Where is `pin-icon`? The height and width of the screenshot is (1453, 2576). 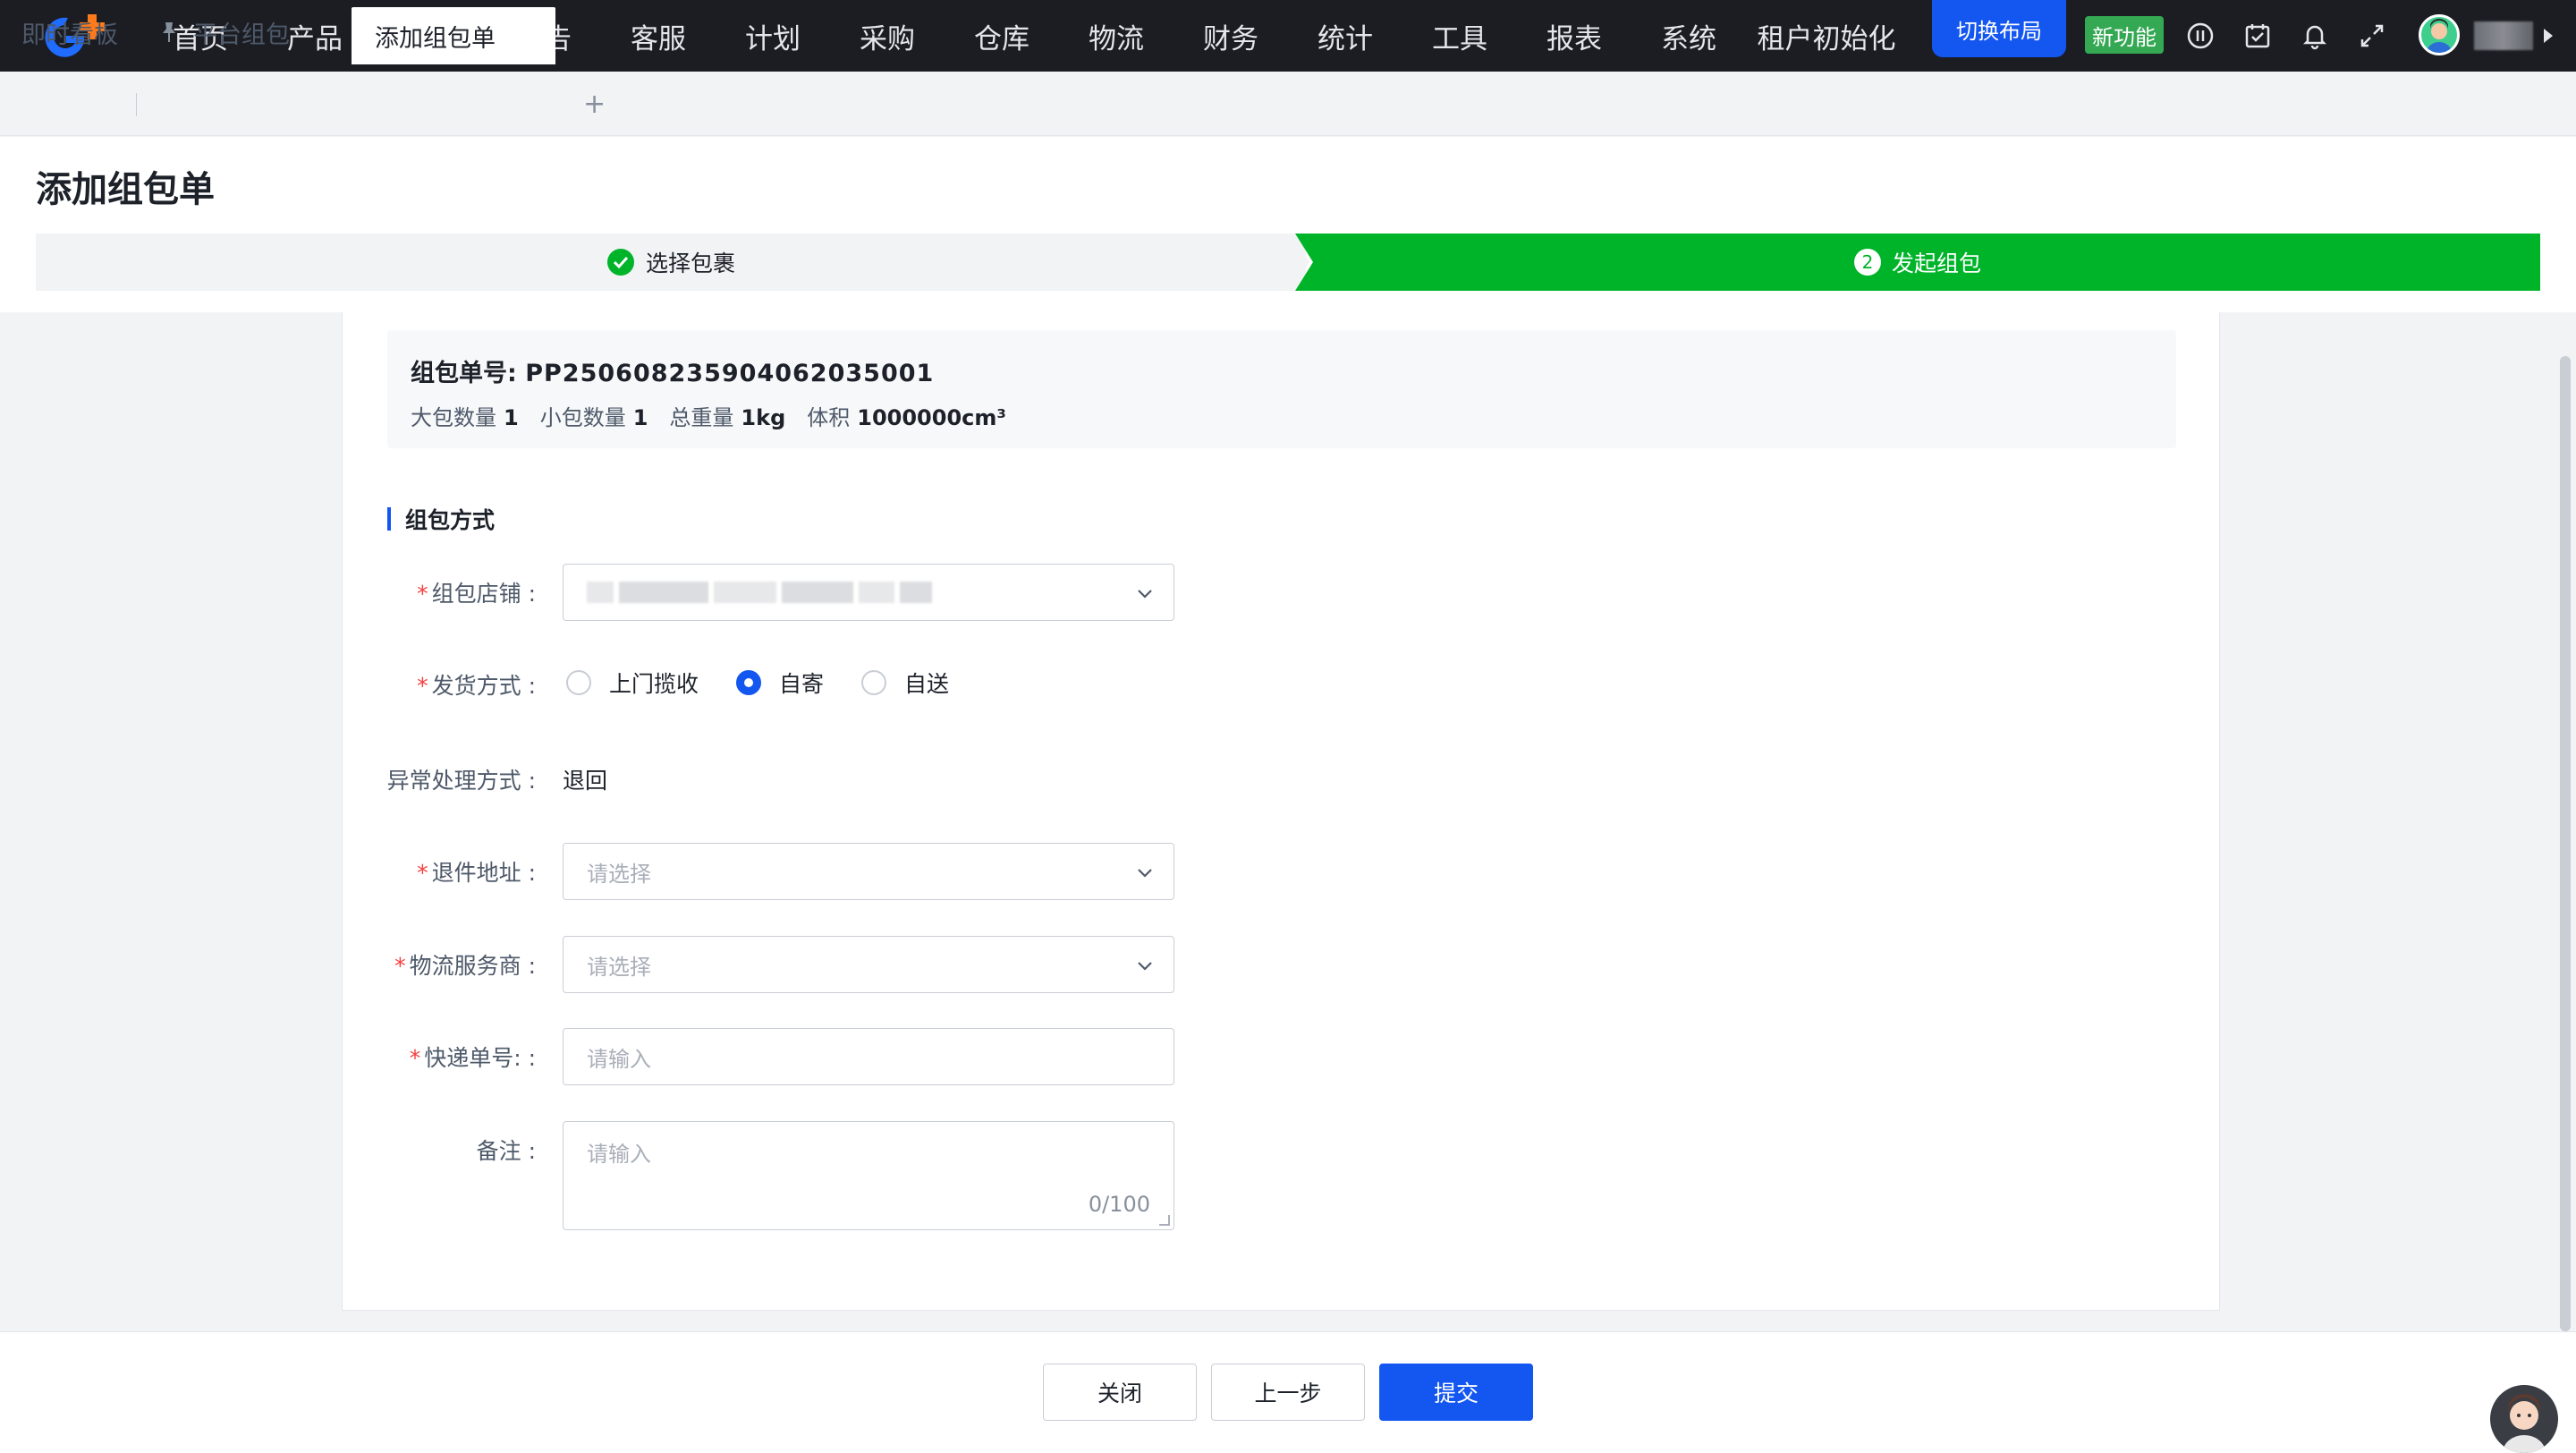
pin-icon is located at coordinates (169, 32).